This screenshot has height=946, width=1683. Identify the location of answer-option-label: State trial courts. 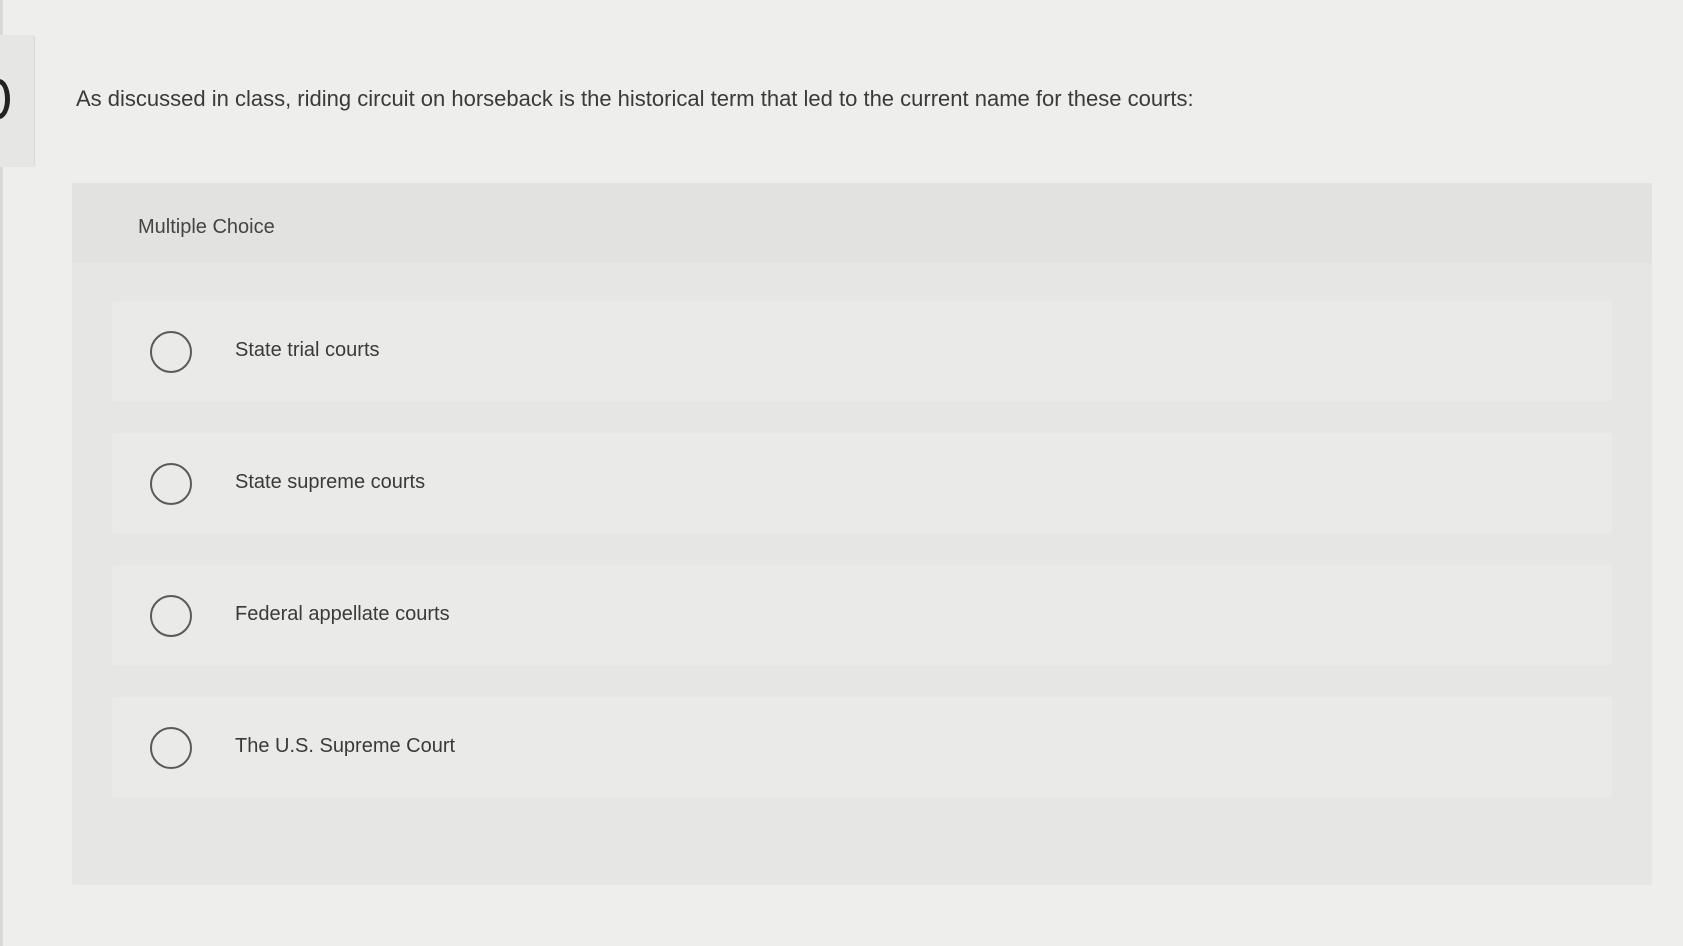
(307, 350).